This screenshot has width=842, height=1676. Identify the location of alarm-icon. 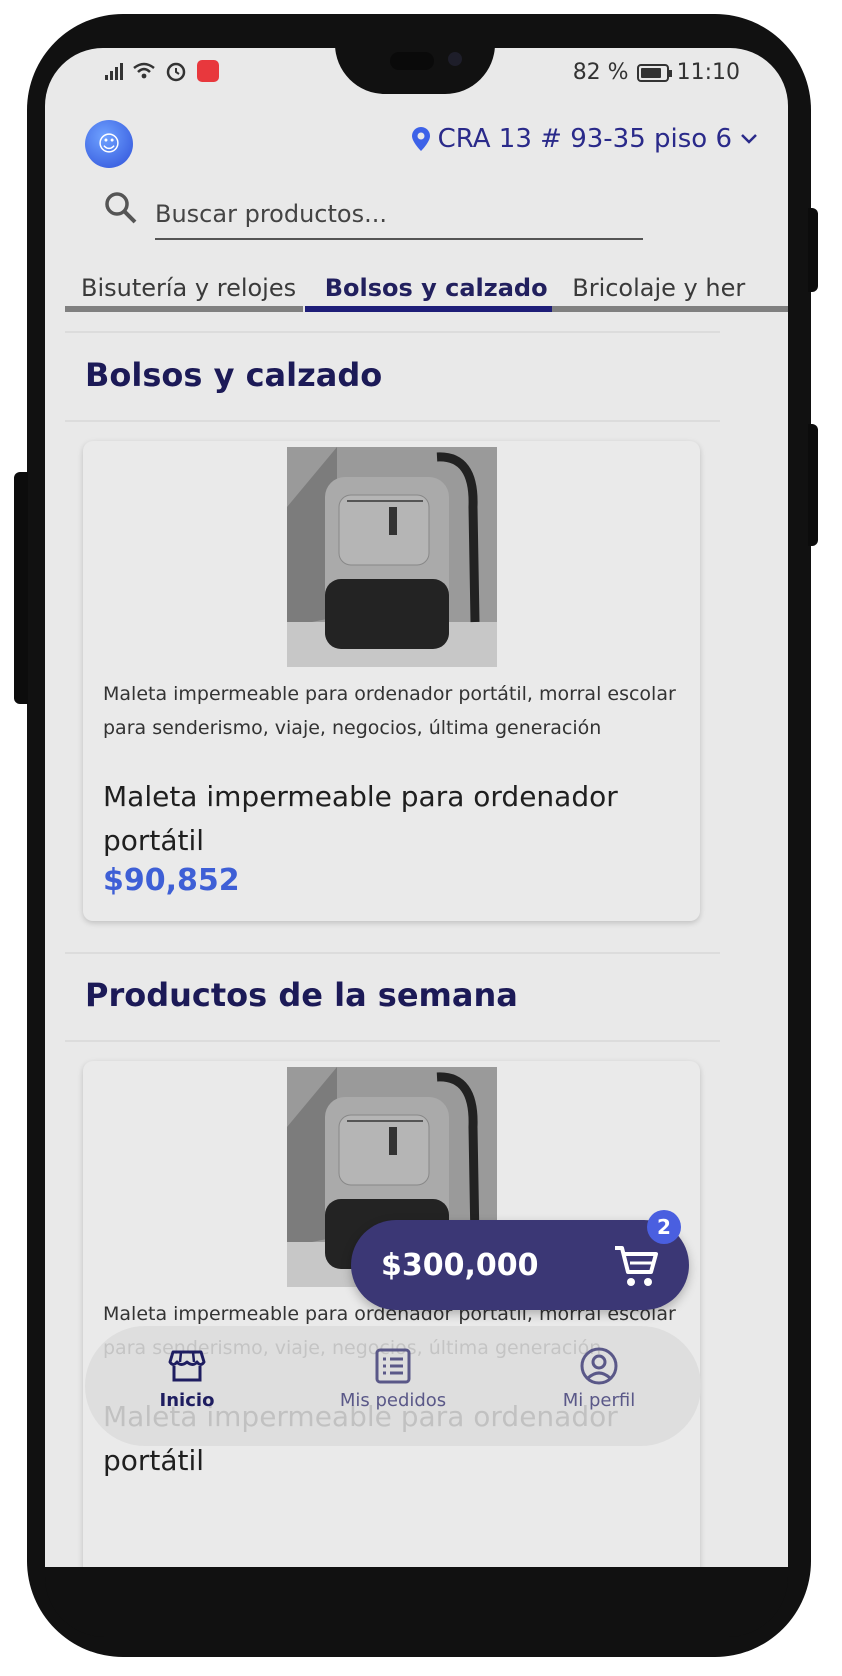
(176, 72).